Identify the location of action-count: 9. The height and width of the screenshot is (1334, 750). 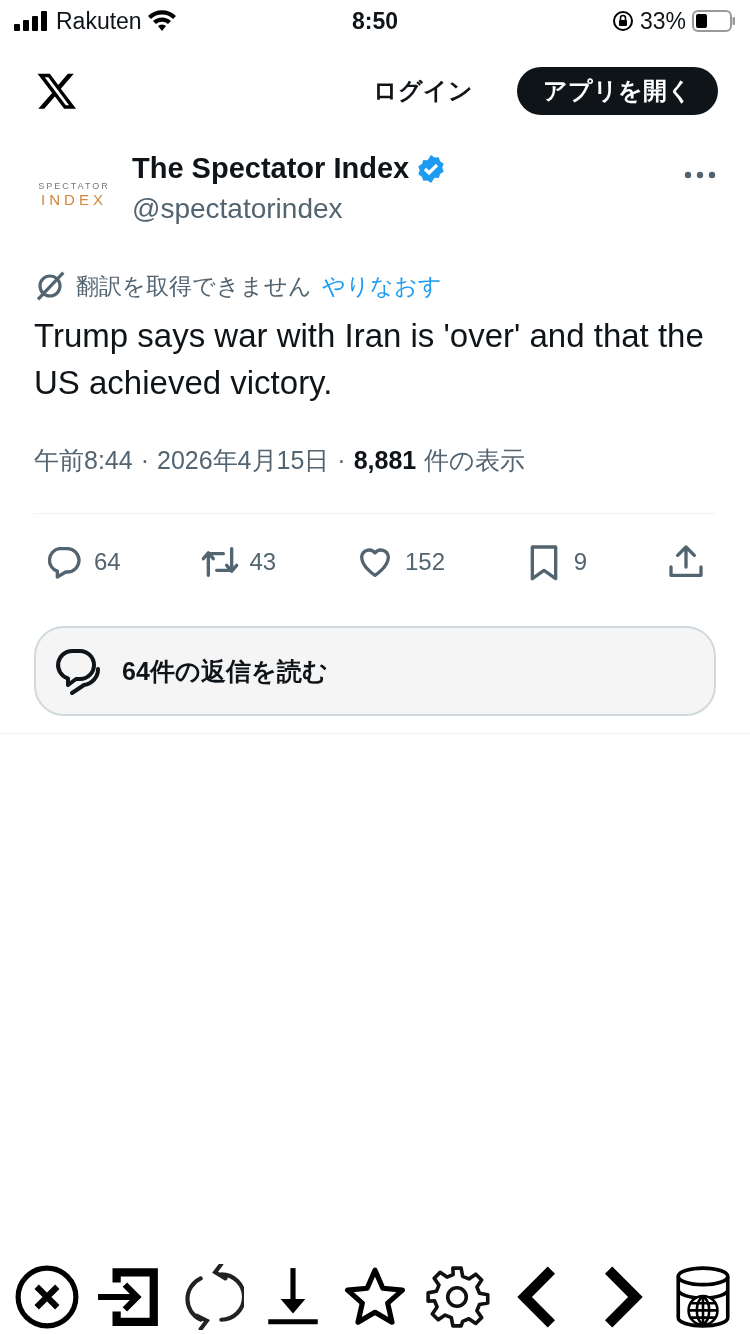
(580, 562).